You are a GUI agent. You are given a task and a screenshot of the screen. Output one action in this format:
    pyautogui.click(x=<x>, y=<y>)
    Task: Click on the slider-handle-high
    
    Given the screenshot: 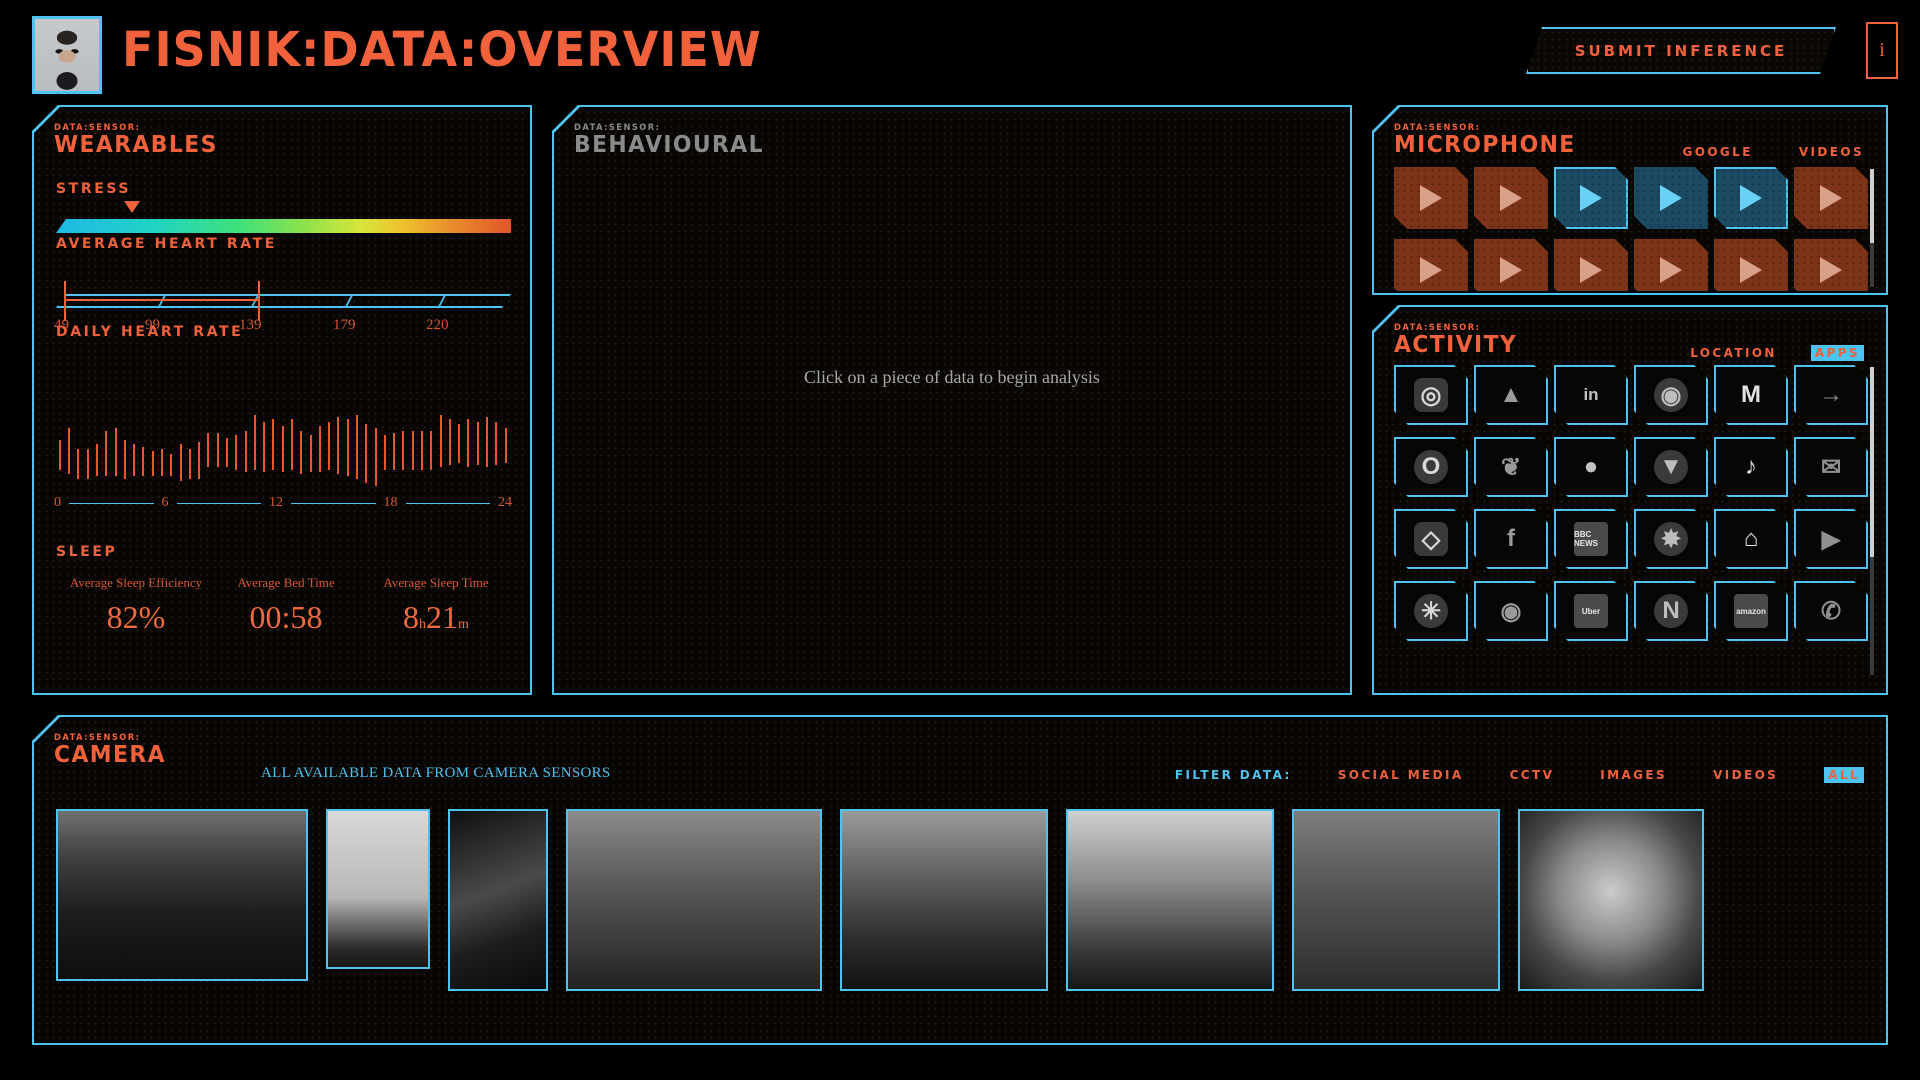 What is the action you would take?
    pyautogui.click(x=259, y=301)
    